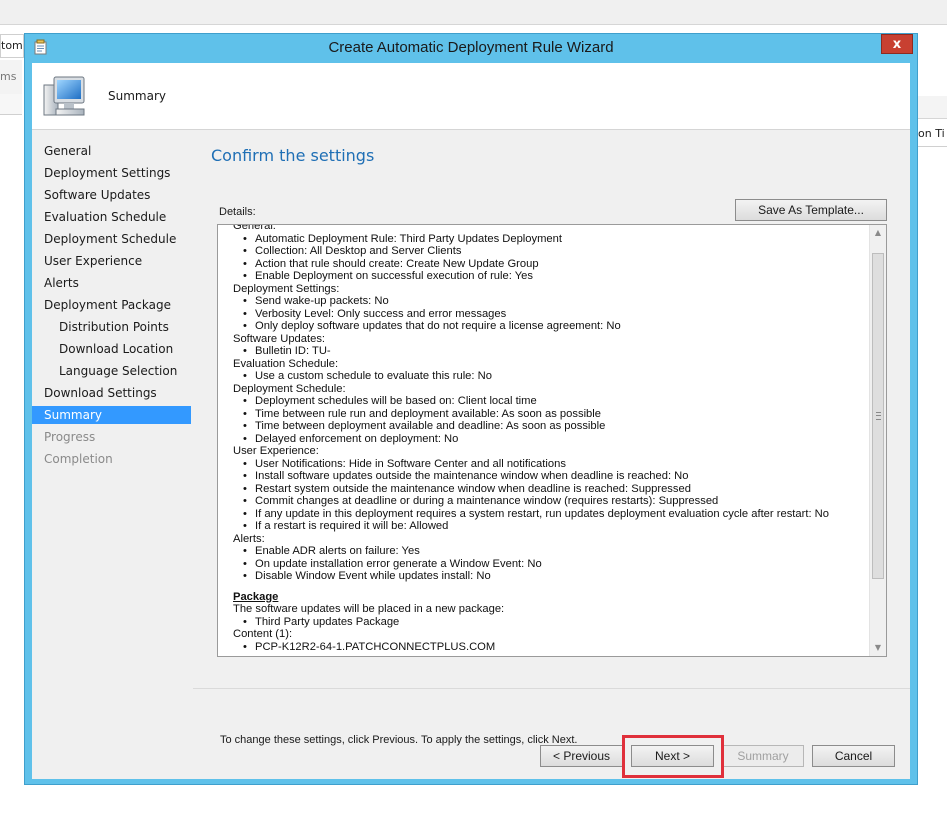  I want to click on details-section-title: Deployment Settings:, so click(286, 288).